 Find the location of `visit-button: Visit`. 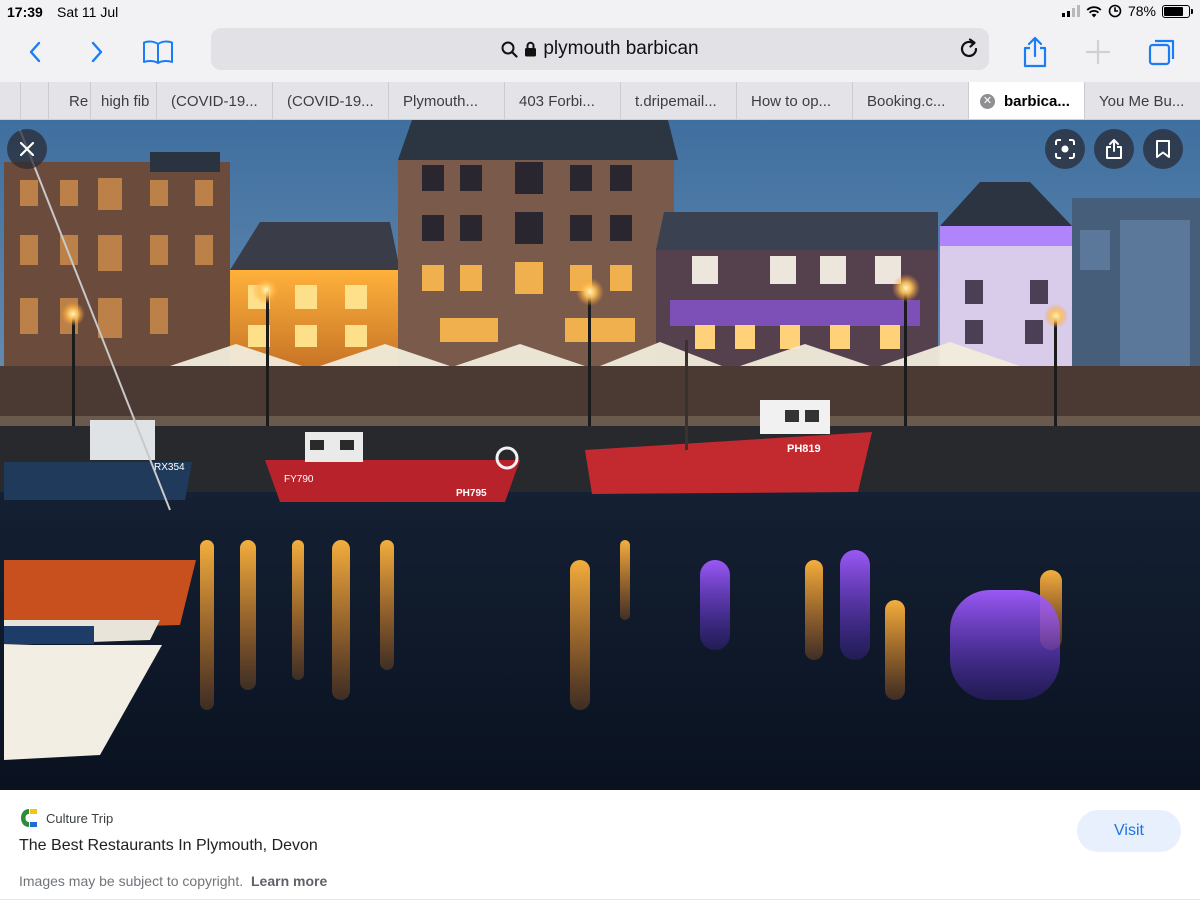

visit-button: Visit is located at coordinates (1129, 831).